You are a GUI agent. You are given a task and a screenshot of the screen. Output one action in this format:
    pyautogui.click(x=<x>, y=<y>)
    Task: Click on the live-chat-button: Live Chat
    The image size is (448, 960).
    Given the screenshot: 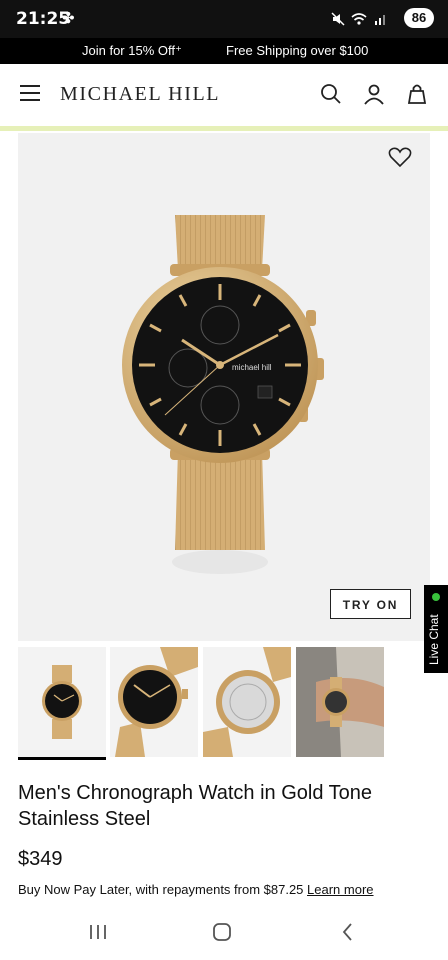 What is the action you would take?
    pyautogui.click(x=436, y=629)
    